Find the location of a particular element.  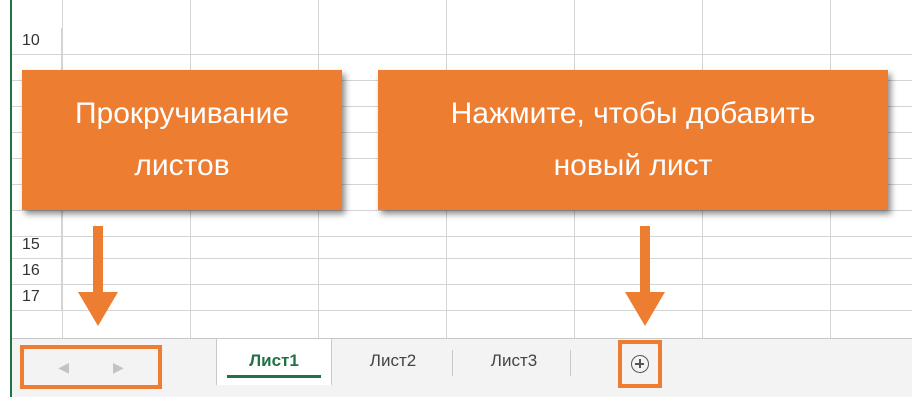

add-sheet-button is located at coordinates (640, 364).